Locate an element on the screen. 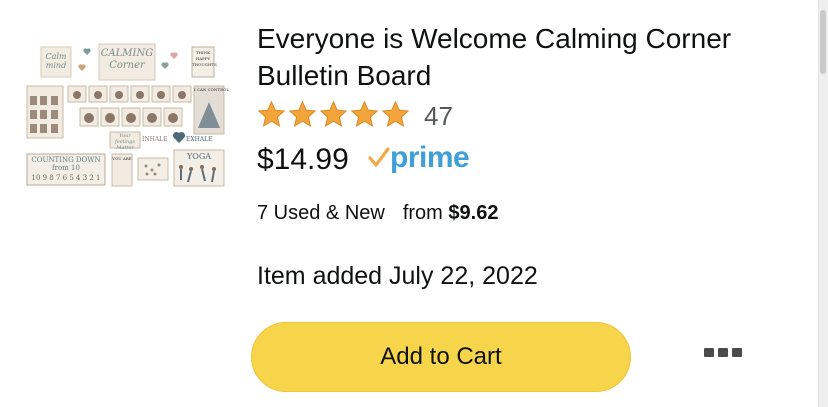 The height and width of the screenshot is (407, 828). image-text-calm-mind: Calm mind is located at coordinates (56, 61).